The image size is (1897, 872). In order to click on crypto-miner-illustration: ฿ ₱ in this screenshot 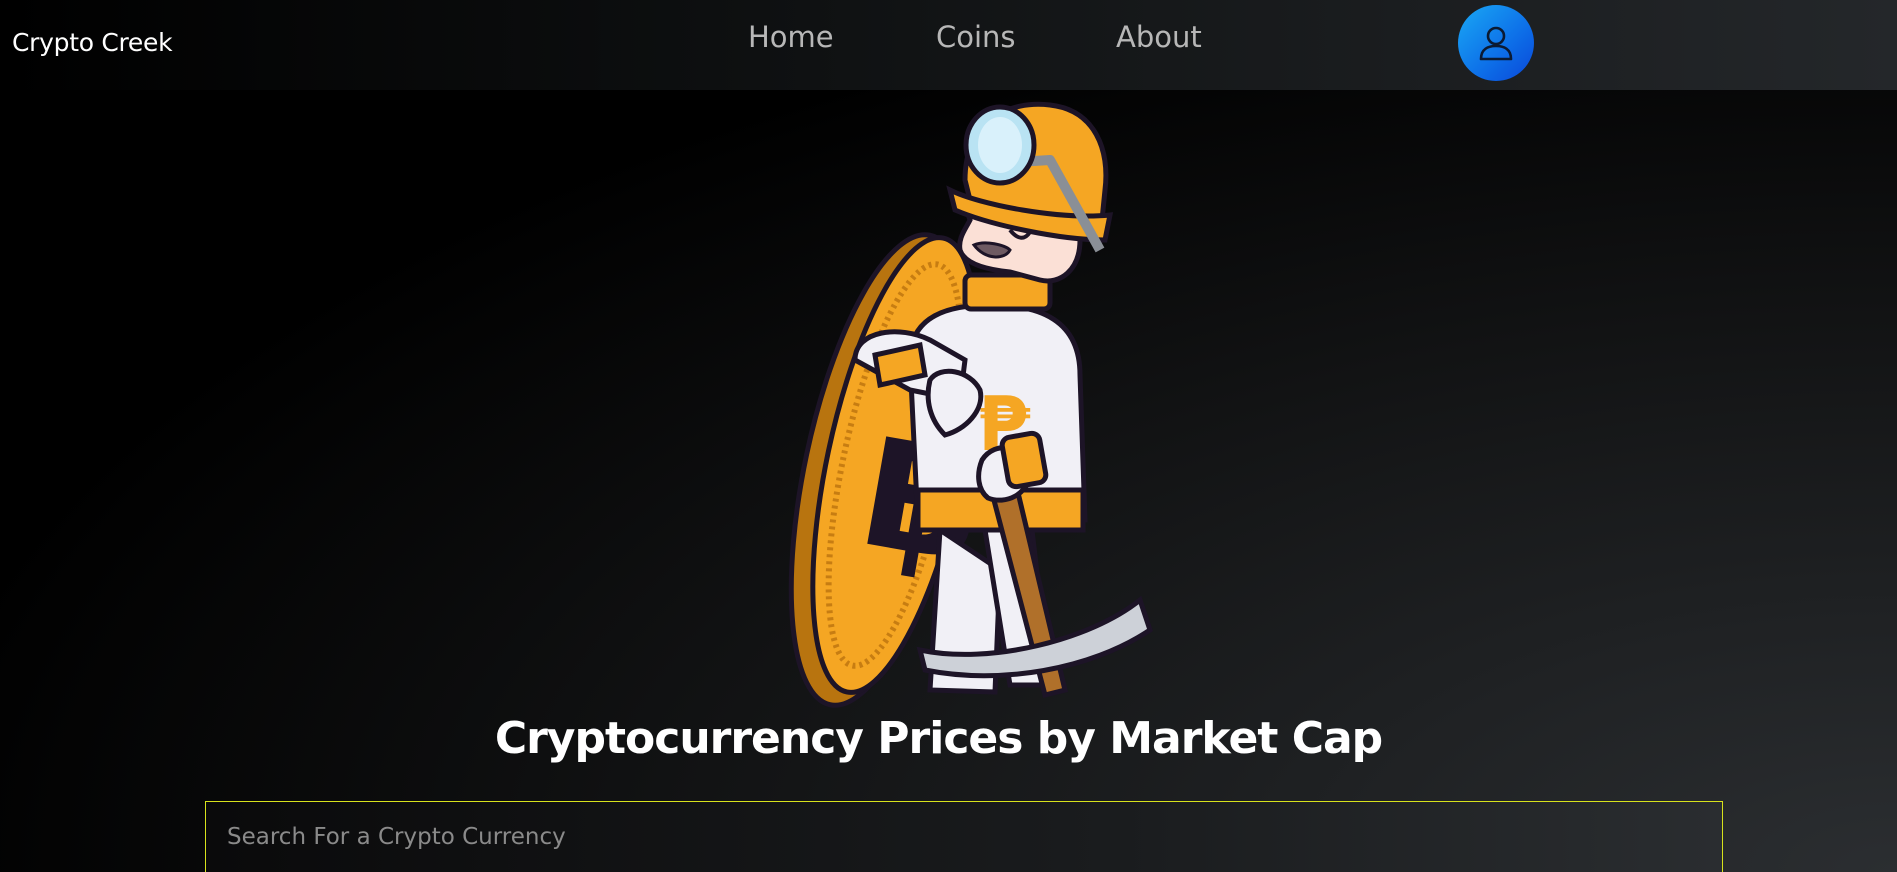, I will do `click(970, 404)`.